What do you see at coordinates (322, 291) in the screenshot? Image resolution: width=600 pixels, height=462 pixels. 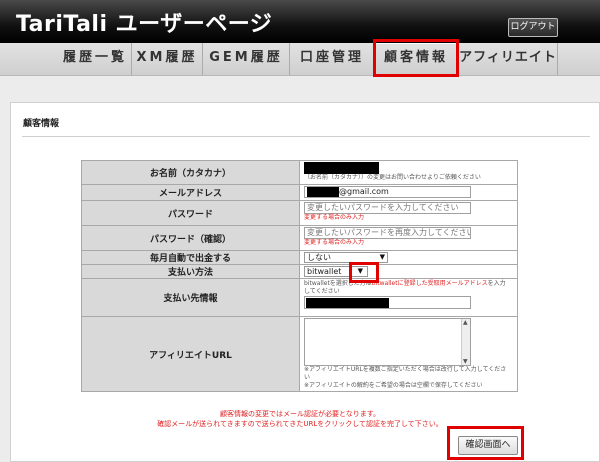 I see `payment-info-note-line2: してください` at bounding box center [322, 291].